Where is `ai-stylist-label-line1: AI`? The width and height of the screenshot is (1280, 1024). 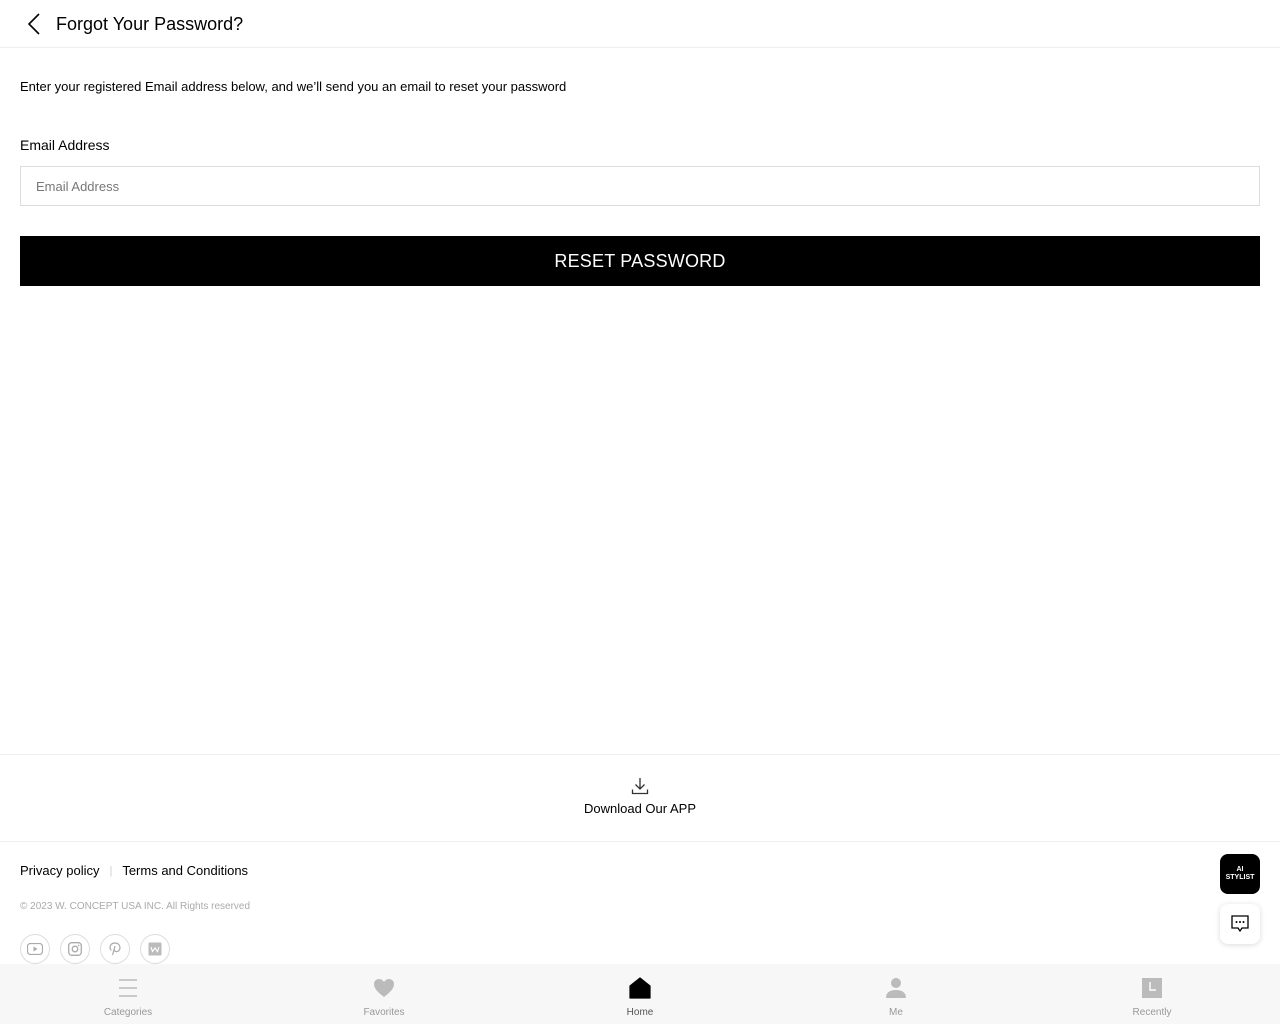 ai-stylist-label-line1: AI is located at coordinates (1240, 869).